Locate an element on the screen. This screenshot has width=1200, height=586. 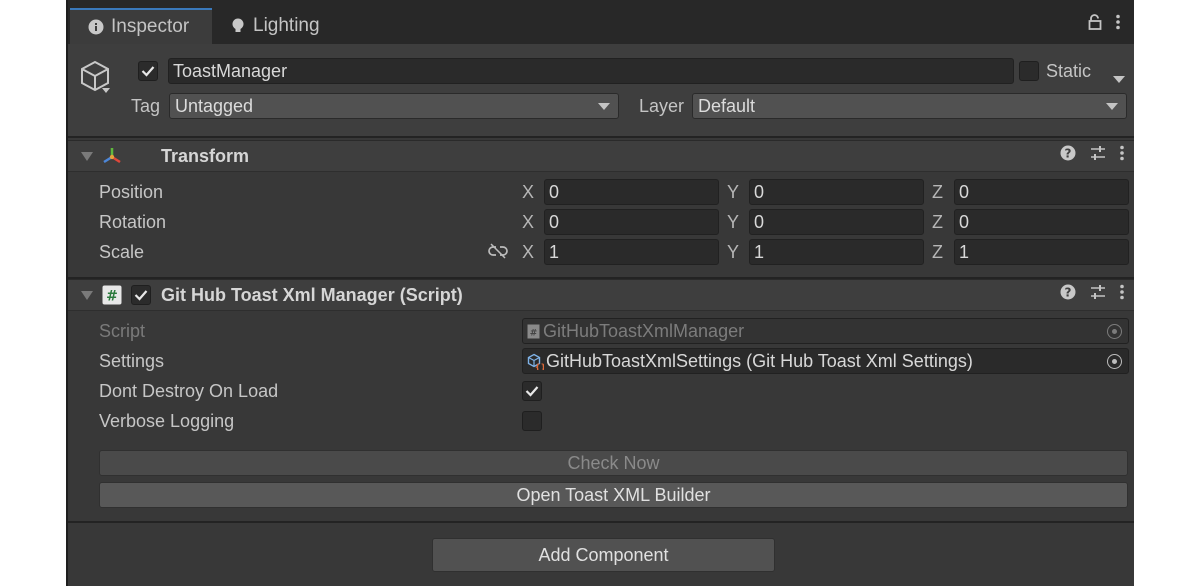
scale-label: Scale is located at coordinates (122, 252).